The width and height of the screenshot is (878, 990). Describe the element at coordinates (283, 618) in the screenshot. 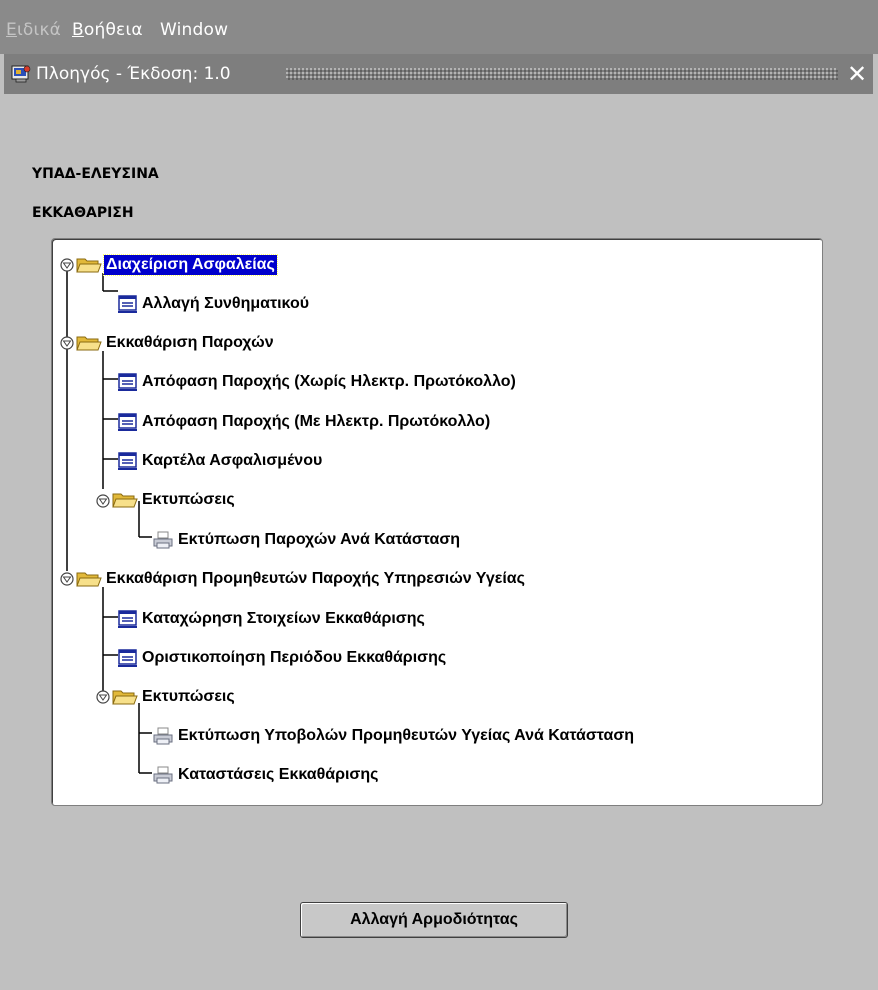

I see `tree-node-label: Καταχώρηση Στοιχείων Εκκαθάρισης` at that location.